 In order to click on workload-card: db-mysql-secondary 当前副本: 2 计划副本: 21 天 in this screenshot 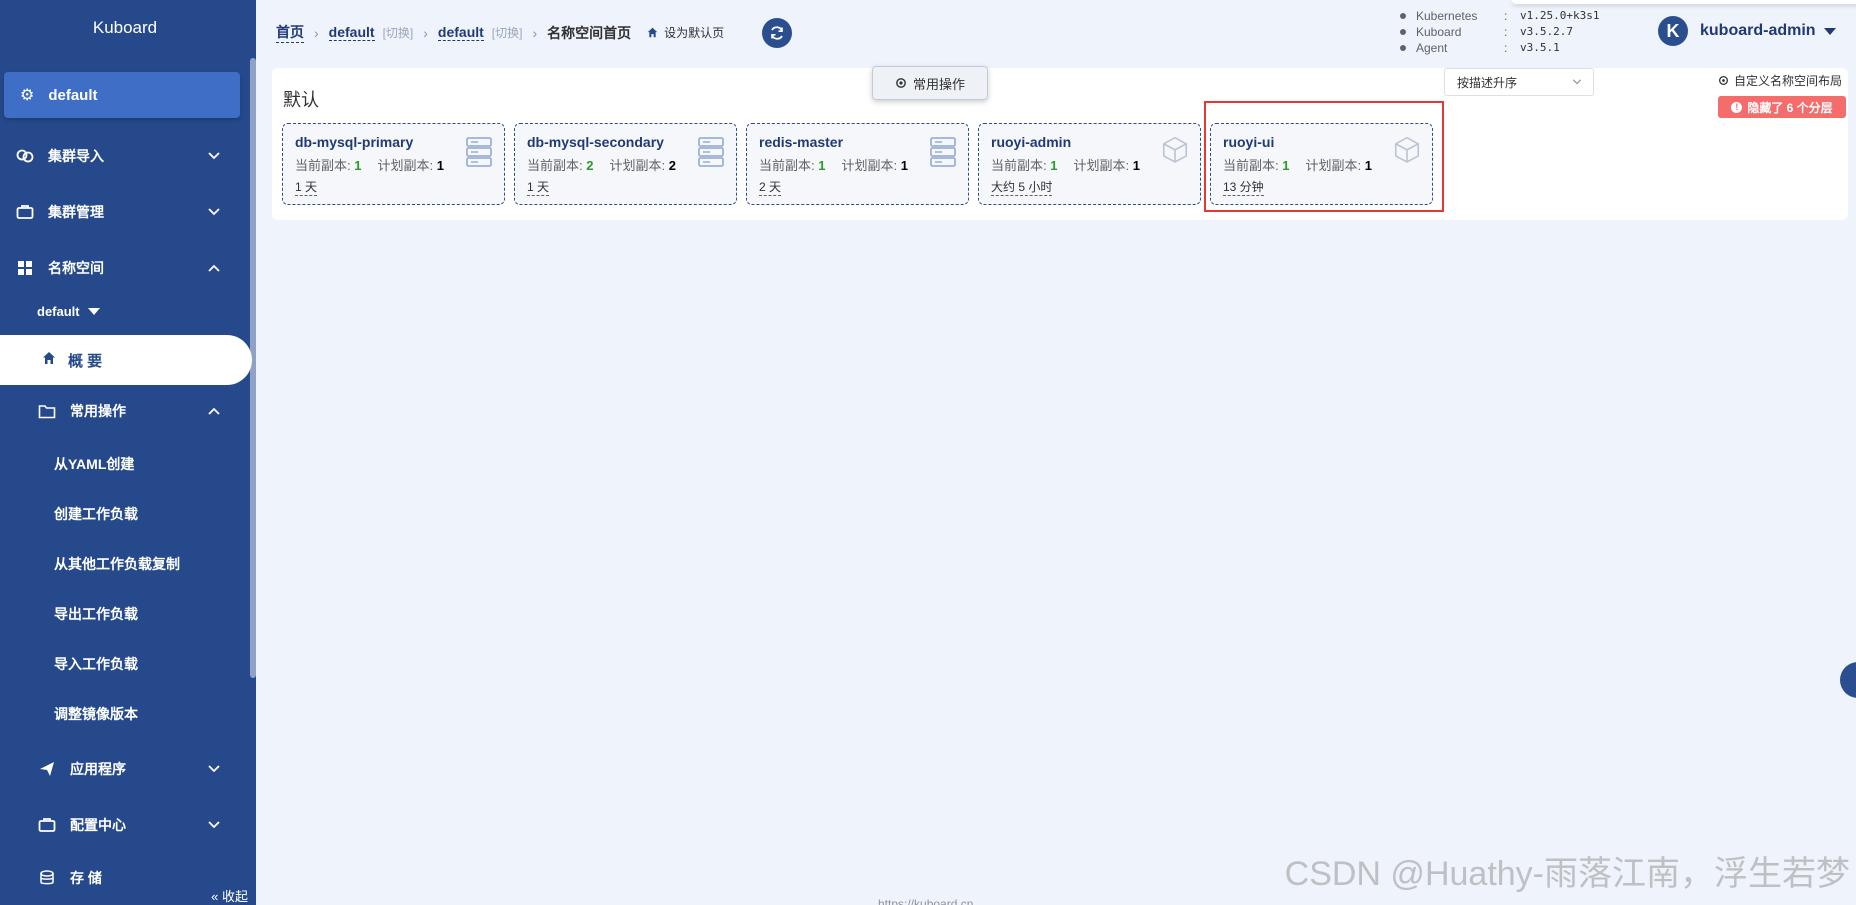, I will do `click(625, 164)`.